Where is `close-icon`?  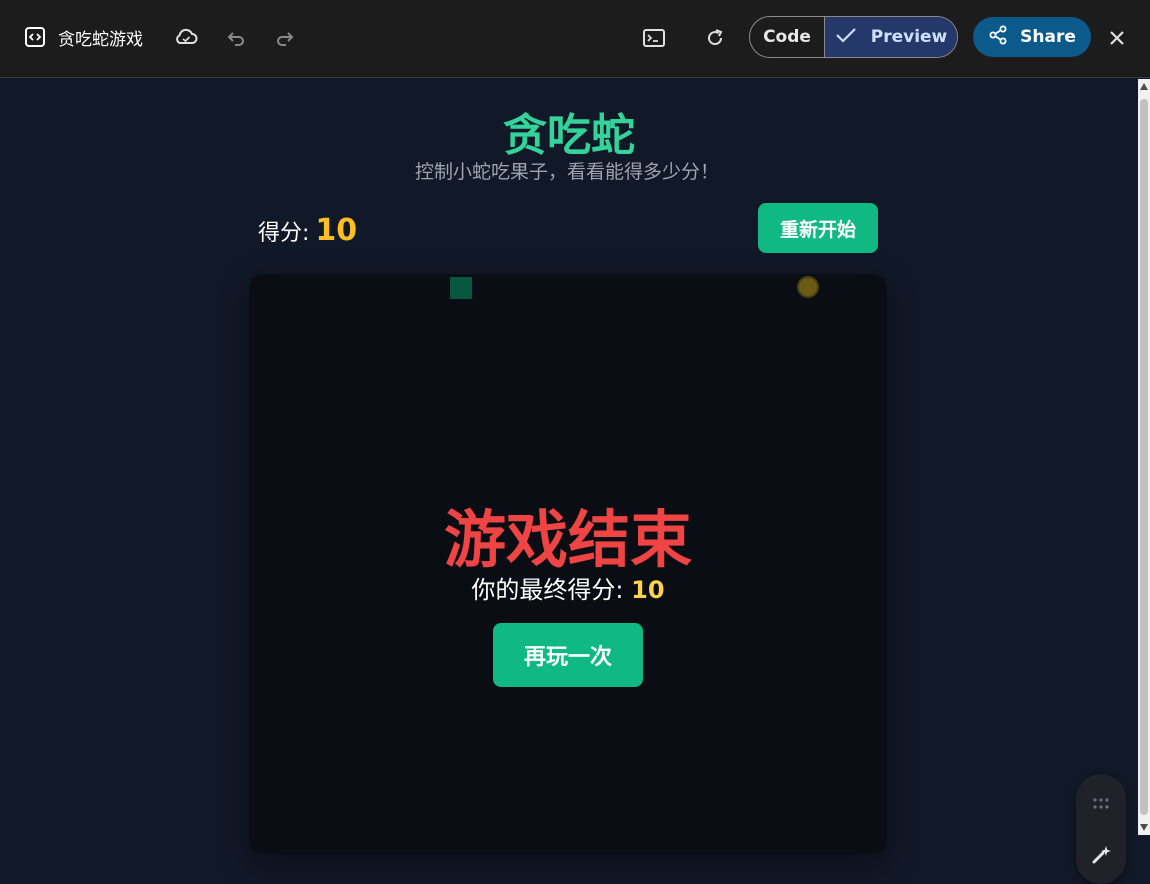
close-icon is located at coordinates (1117, 38).